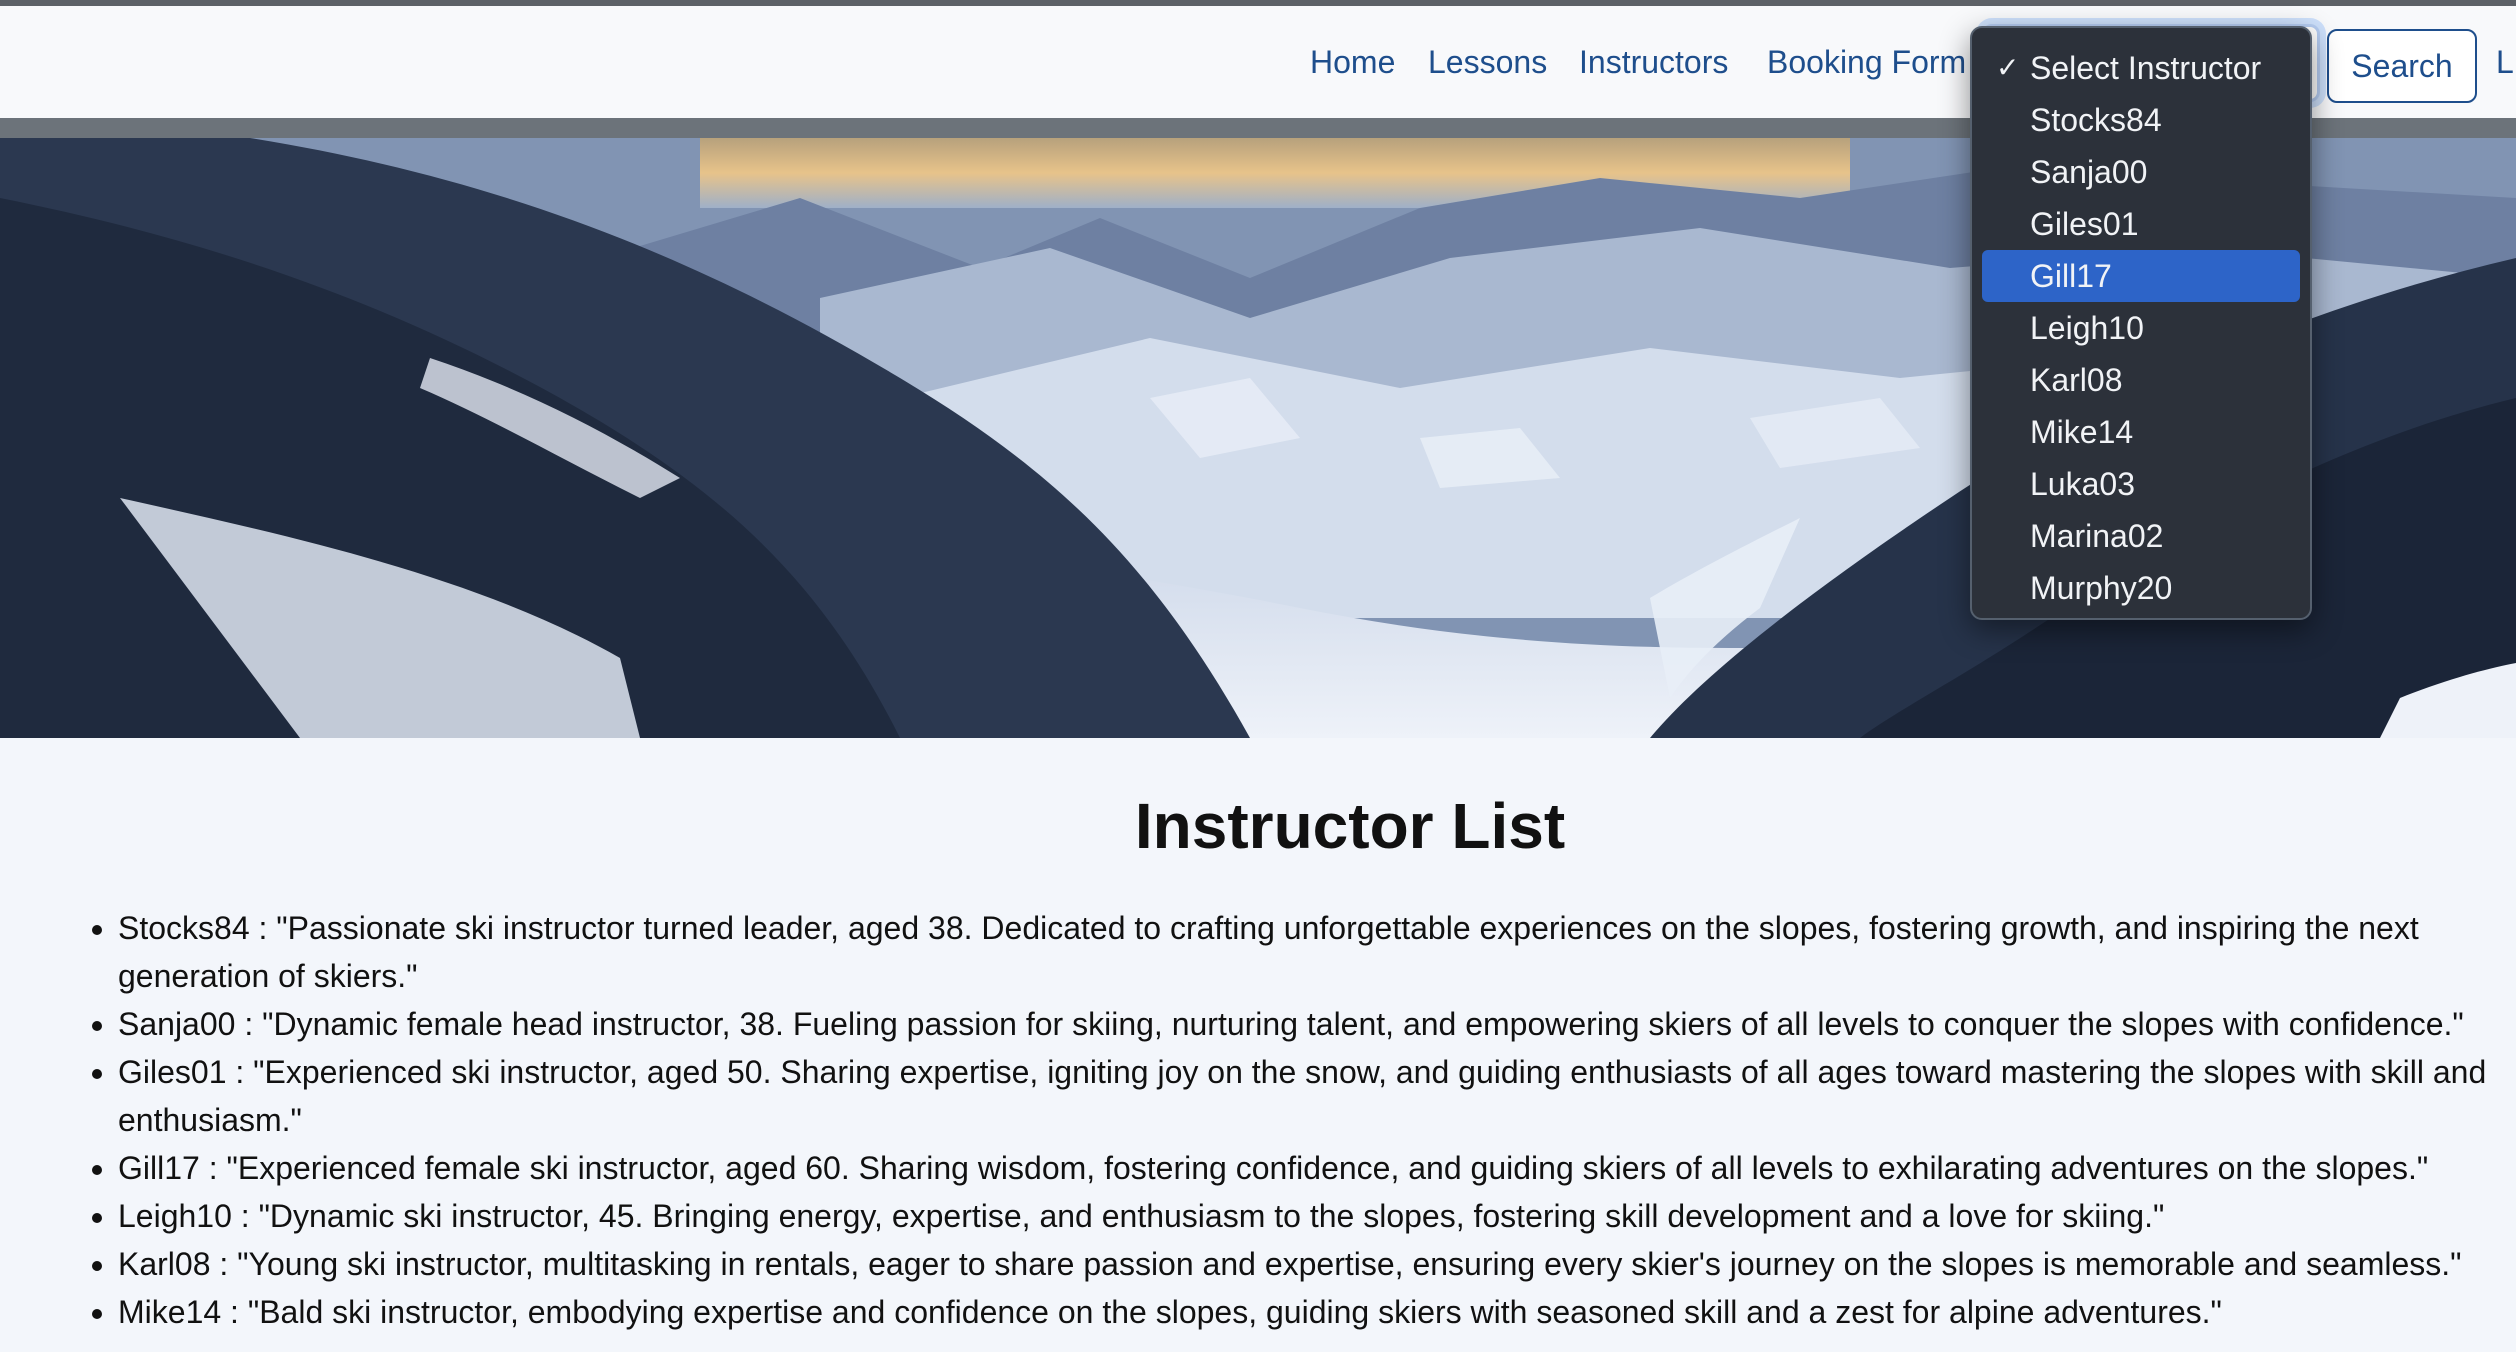 This screenshot has height=1352, width=2516. What do you see at coordinates (1866, 62) in the screenshot?
I see `nav-link-booking-form: Booking Form` at bounding box center [1866, 62].